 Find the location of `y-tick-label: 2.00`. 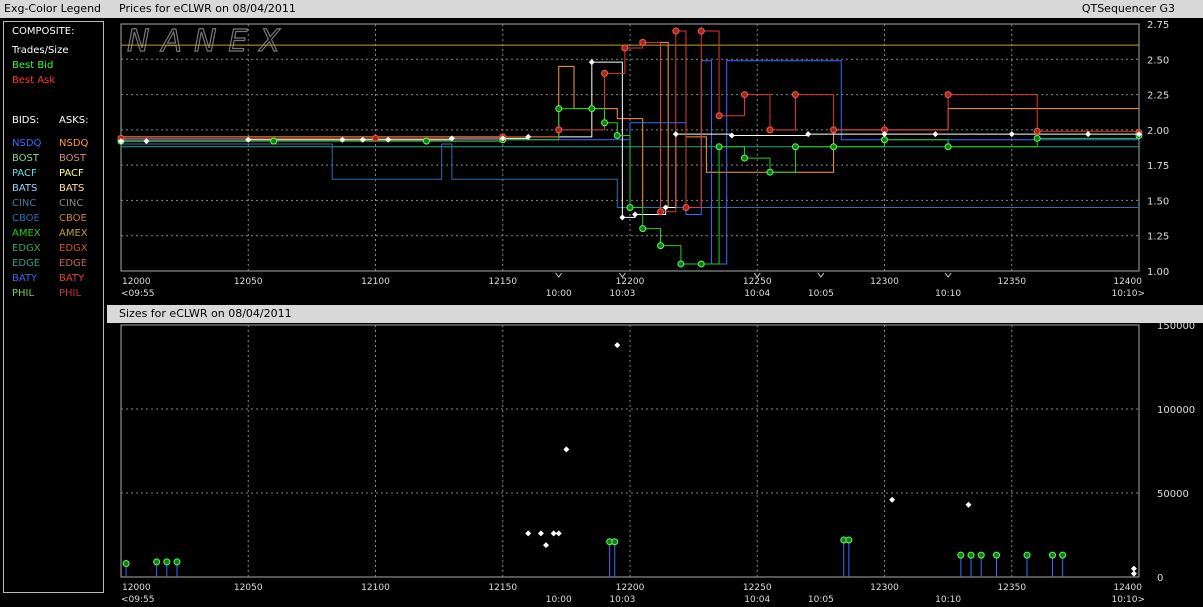

y-tick-label: 2.00 is located at coordinates (1158, 131).